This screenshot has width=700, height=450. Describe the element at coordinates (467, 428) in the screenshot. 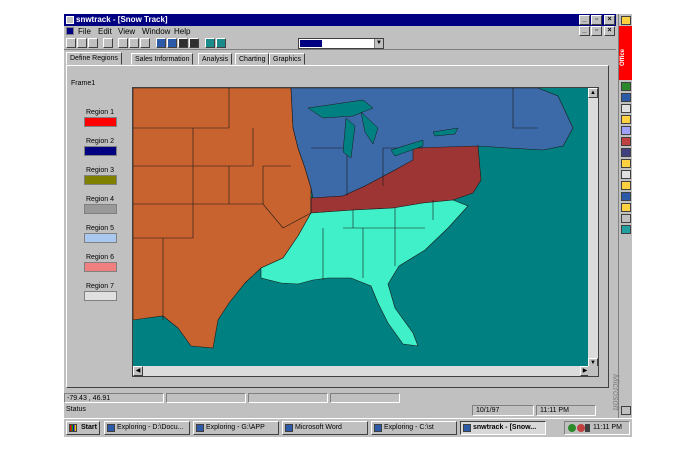

I see `snwtrack-icon` at that location.